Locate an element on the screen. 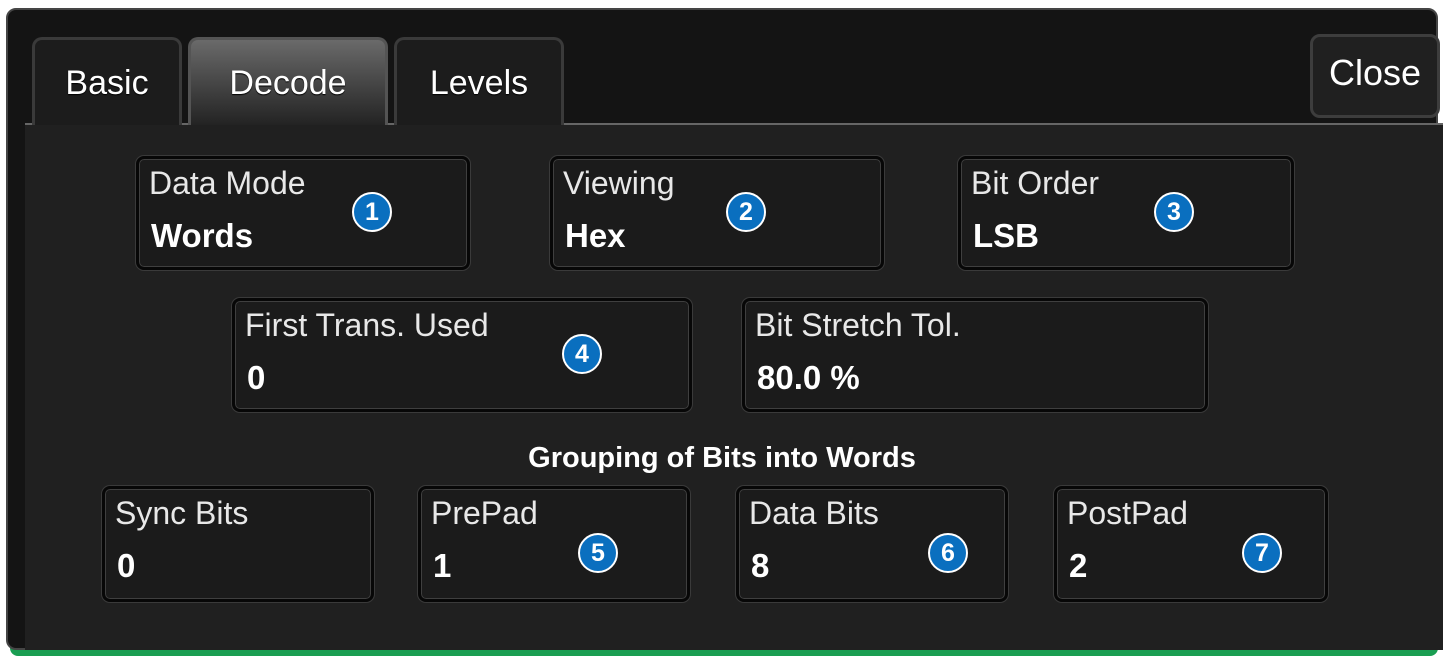 Image resolution: width=1448 pixels, height=658 pixels. grouping-heading: Grouping of Bits into Words is located at coordinates (722, 458).